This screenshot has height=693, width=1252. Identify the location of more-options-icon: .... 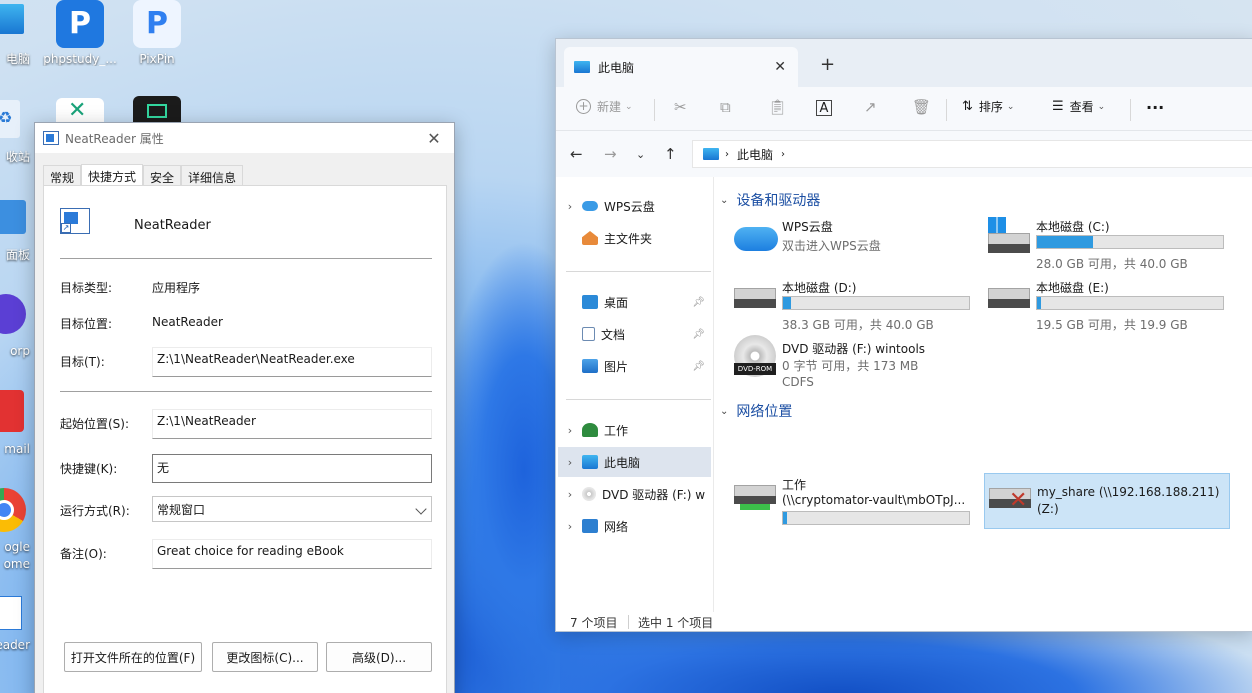
(1155, 103).